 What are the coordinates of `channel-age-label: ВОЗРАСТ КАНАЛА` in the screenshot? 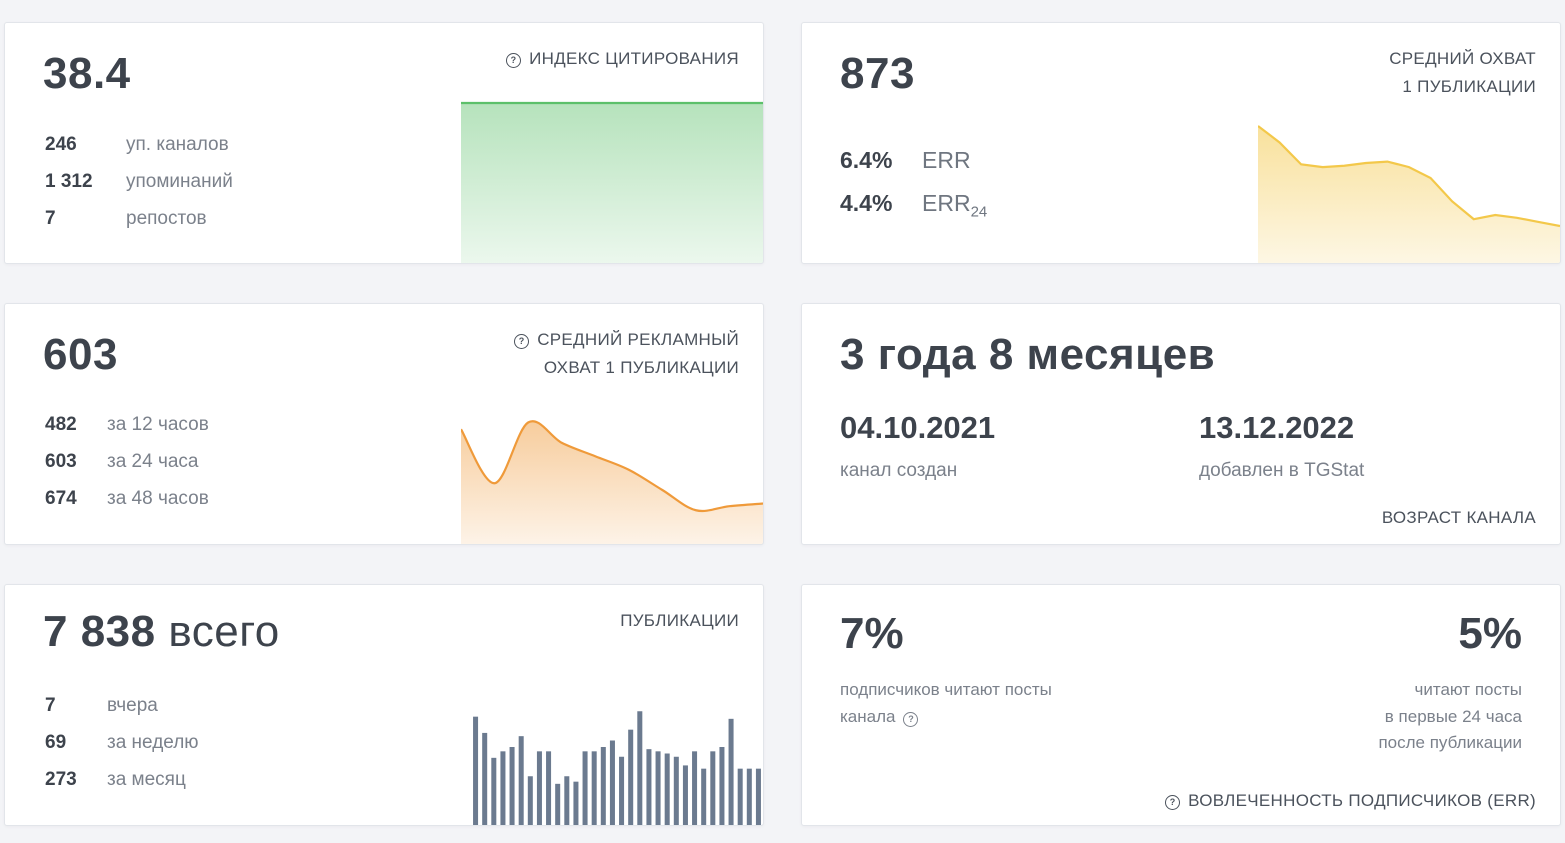 It's located at (1458, 517).